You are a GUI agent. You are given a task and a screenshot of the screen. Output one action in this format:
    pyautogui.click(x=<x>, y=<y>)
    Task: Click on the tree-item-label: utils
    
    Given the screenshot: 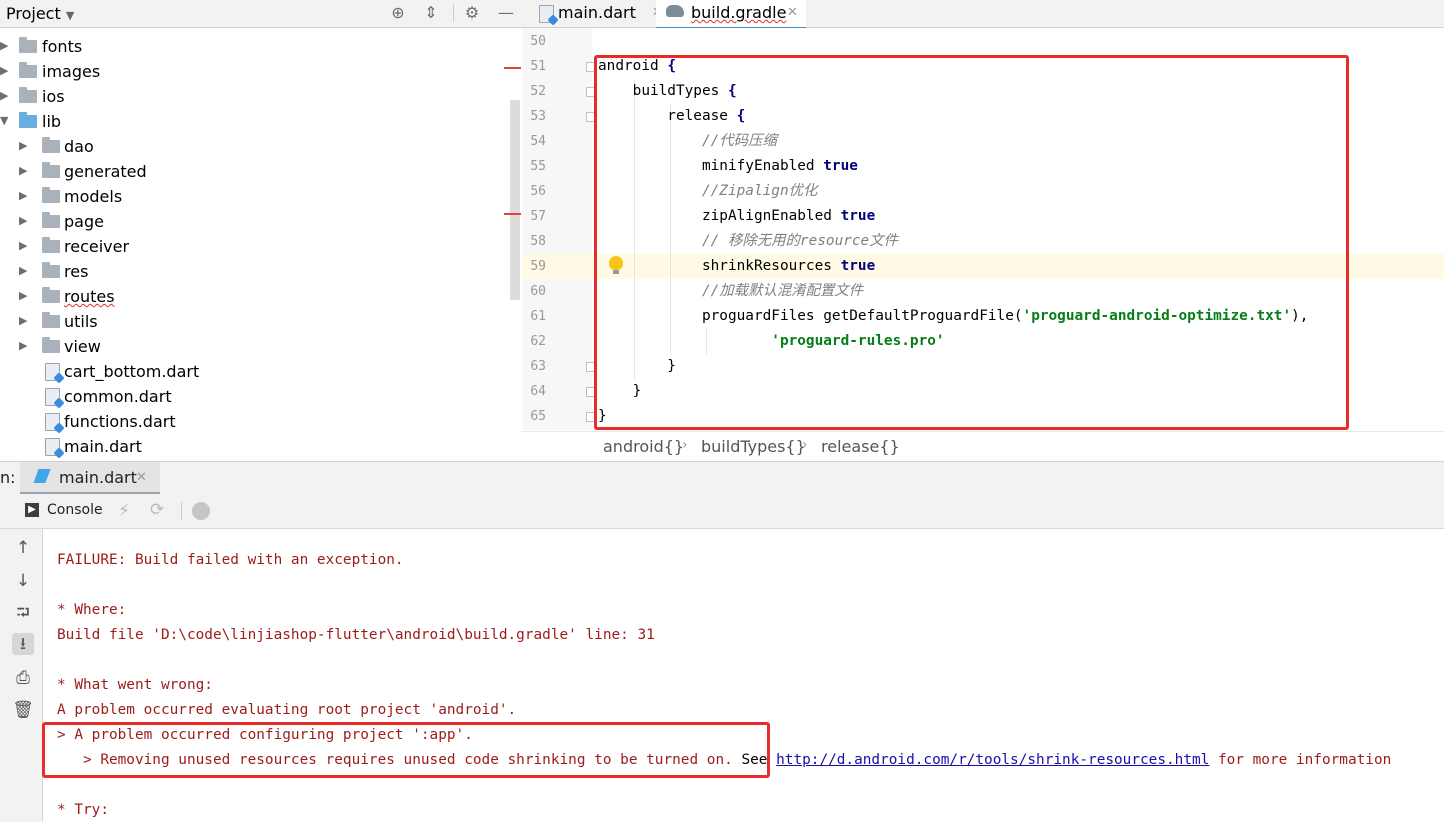 What is the action you would take?
    pyautogui.click(x=81, y=321)
    